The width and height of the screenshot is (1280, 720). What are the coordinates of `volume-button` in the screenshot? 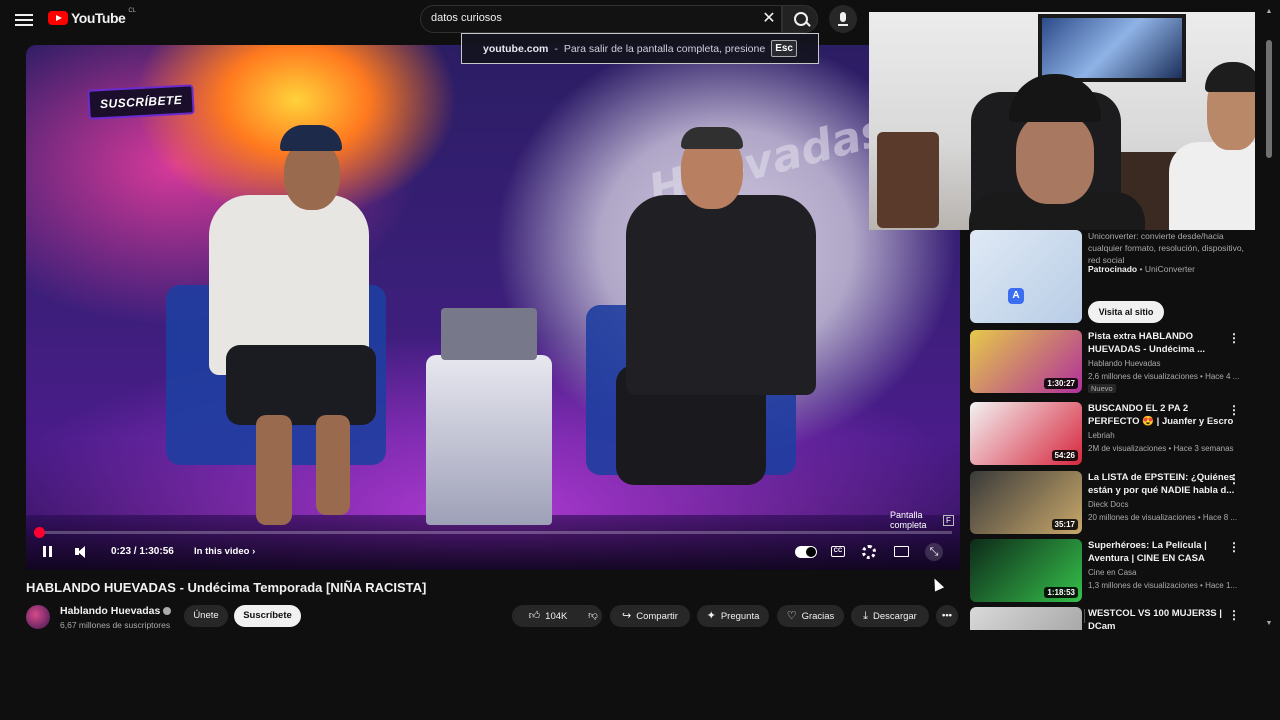 It's located at (82, 552).